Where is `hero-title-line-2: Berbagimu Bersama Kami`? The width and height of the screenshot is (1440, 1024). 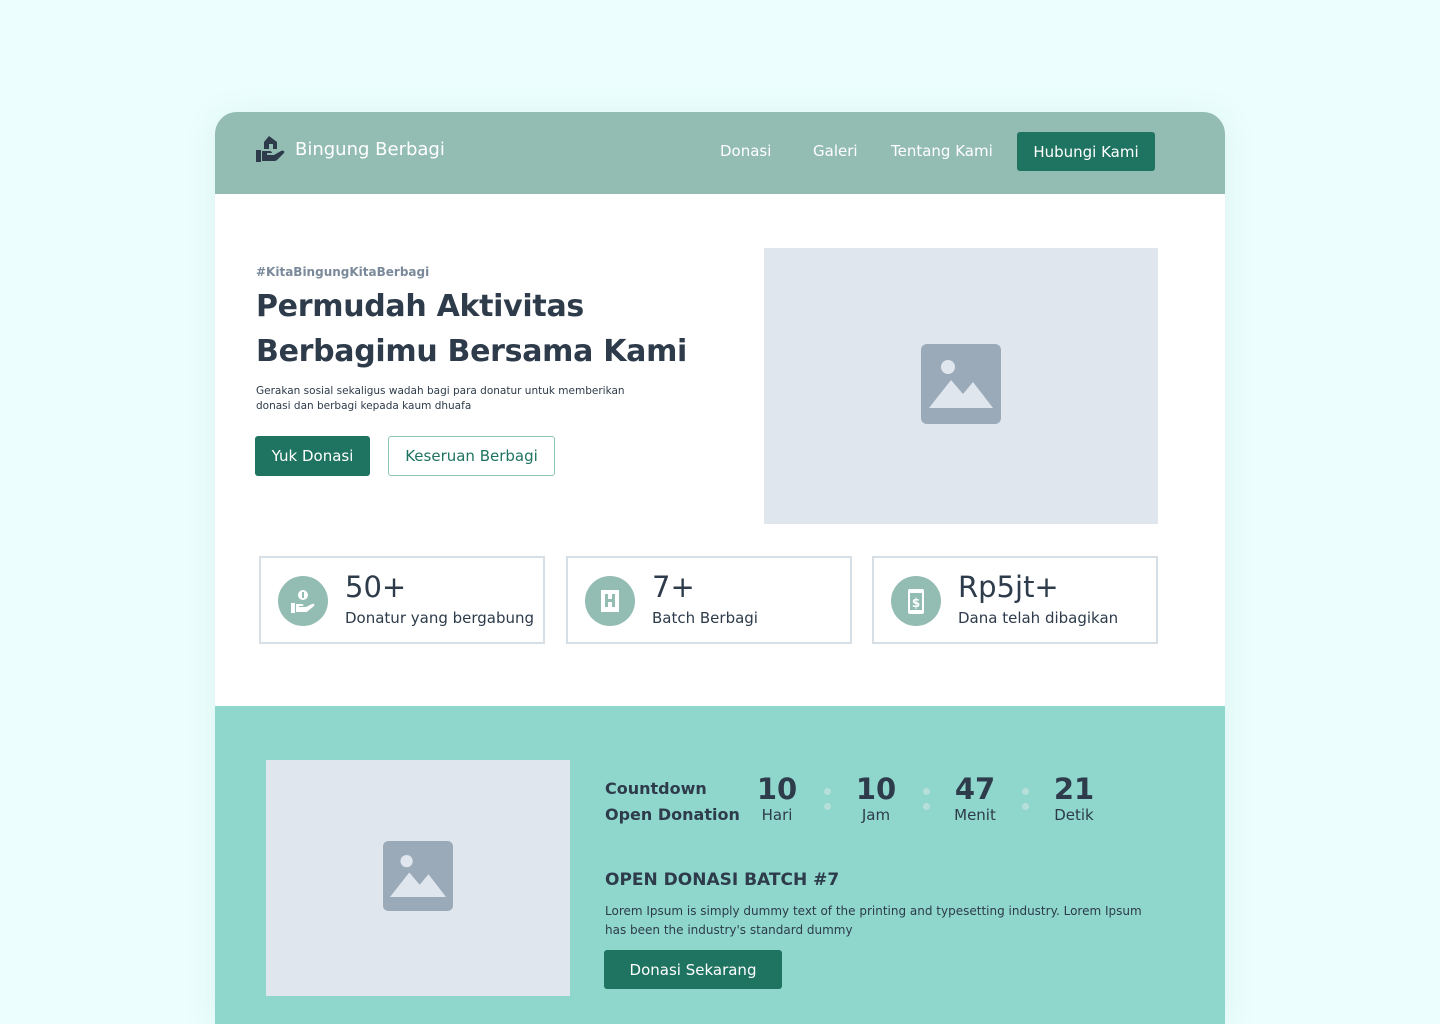
hero-title-line-2: Berbagimu Bersama Kami is located at coordinates (472, 351).